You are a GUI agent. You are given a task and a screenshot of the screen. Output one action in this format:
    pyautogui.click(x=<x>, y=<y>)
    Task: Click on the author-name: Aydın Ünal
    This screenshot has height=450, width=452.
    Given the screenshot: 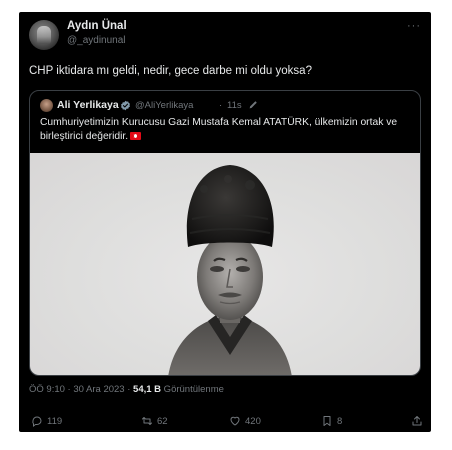 What is the action you would take?
    pyautogui.click(x=97, y=26)
    